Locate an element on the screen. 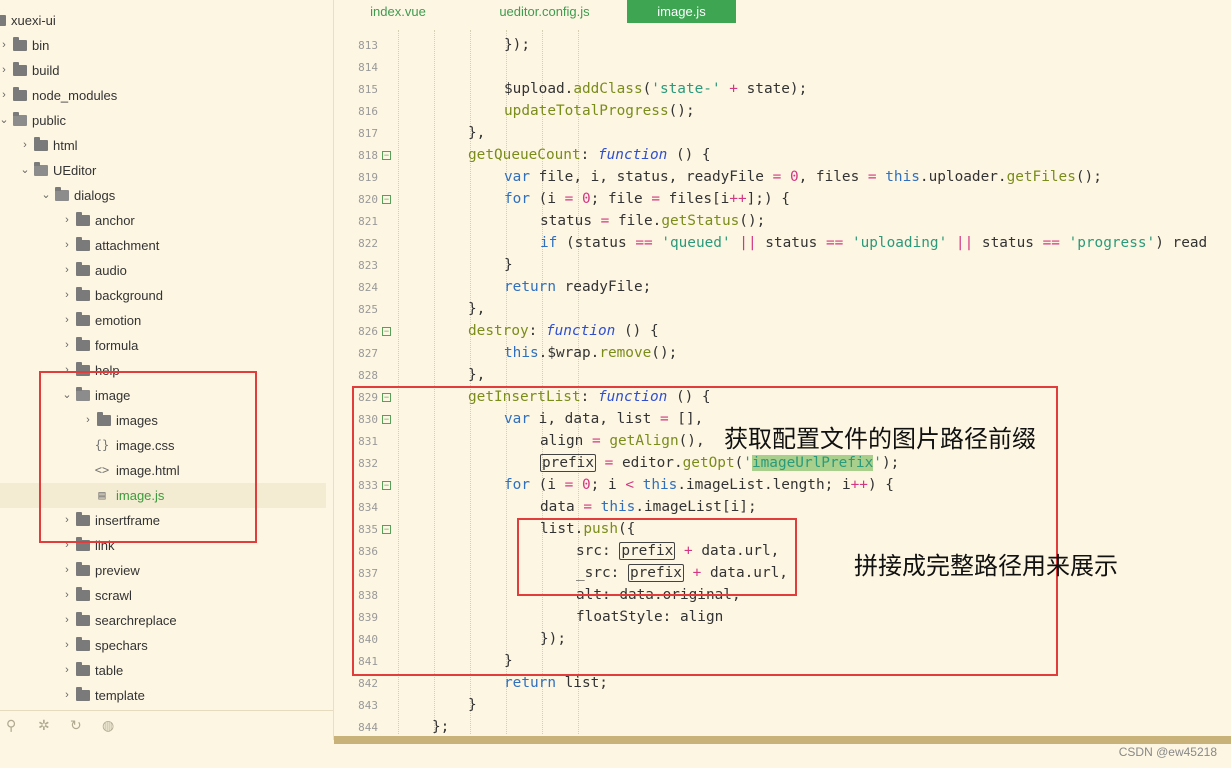  tree-item-node-modules: › node_modules is located at coordinates (163, 95).